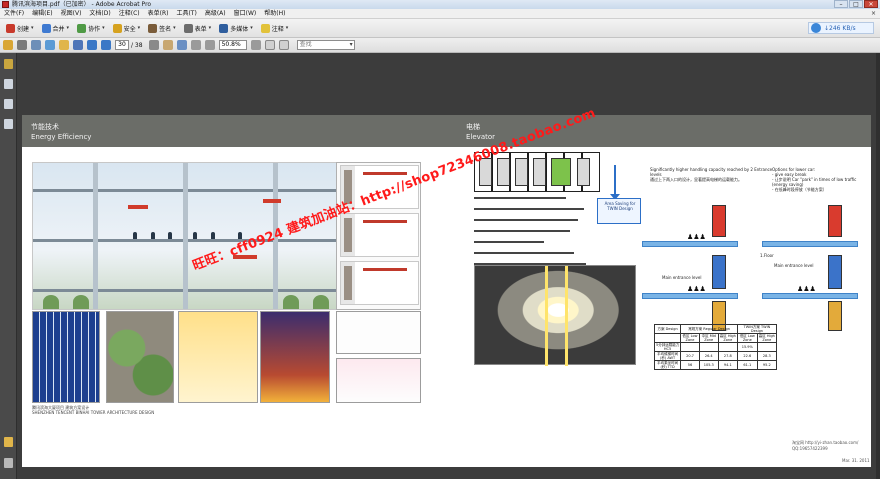 Image resolution: width=880 pixels, height=479 pixels. What do you see at coordinates (232, 45) in the screenshot?
I see `zoom-level-select: 50.8%` at bounding box center [232, 45].